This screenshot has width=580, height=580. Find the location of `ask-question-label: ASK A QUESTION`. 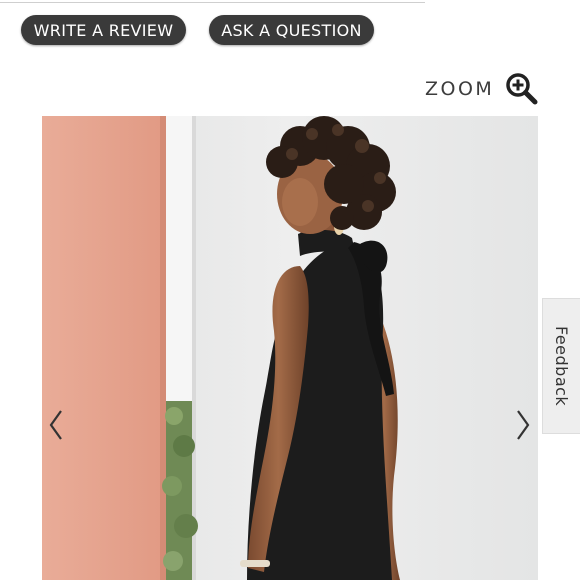

ask-question-label: ASK A QUESTION is located at coordinates (291, 30).